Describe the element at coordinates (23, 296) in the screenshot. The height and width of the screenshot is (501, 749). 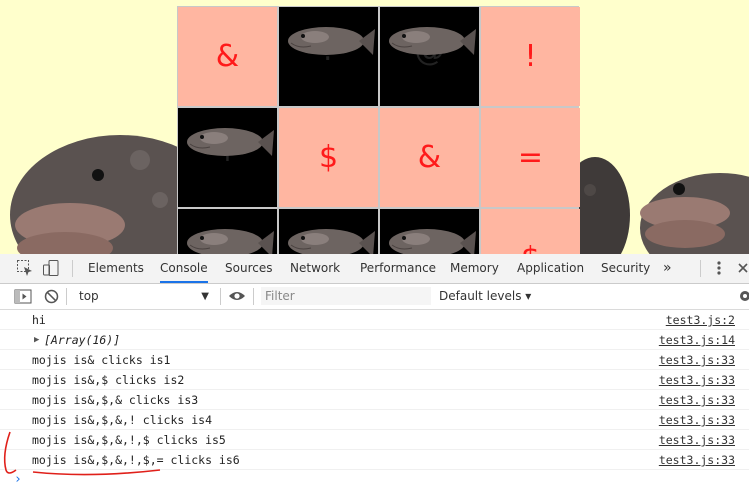
I see `show-sidebar-icon` at that location.